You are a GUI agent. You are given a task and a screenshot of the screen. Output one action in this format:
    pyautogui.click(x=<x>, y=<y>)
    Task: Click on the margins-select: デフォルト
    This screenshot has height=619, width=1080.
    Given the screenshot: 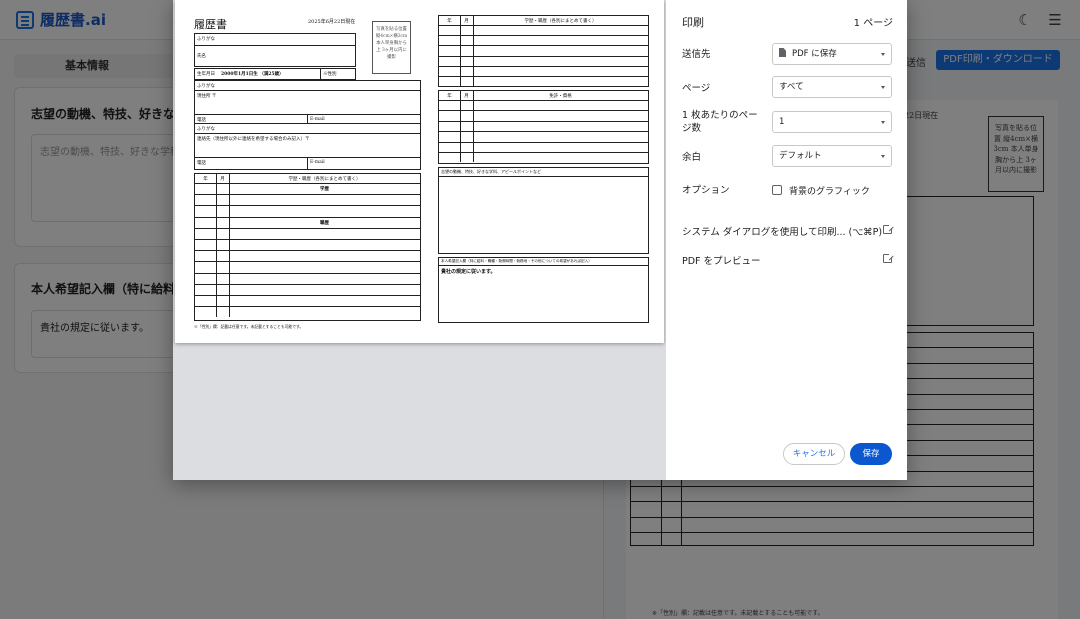 What is the action you would take?
    pyautogui.click(x=832, y=156)
    